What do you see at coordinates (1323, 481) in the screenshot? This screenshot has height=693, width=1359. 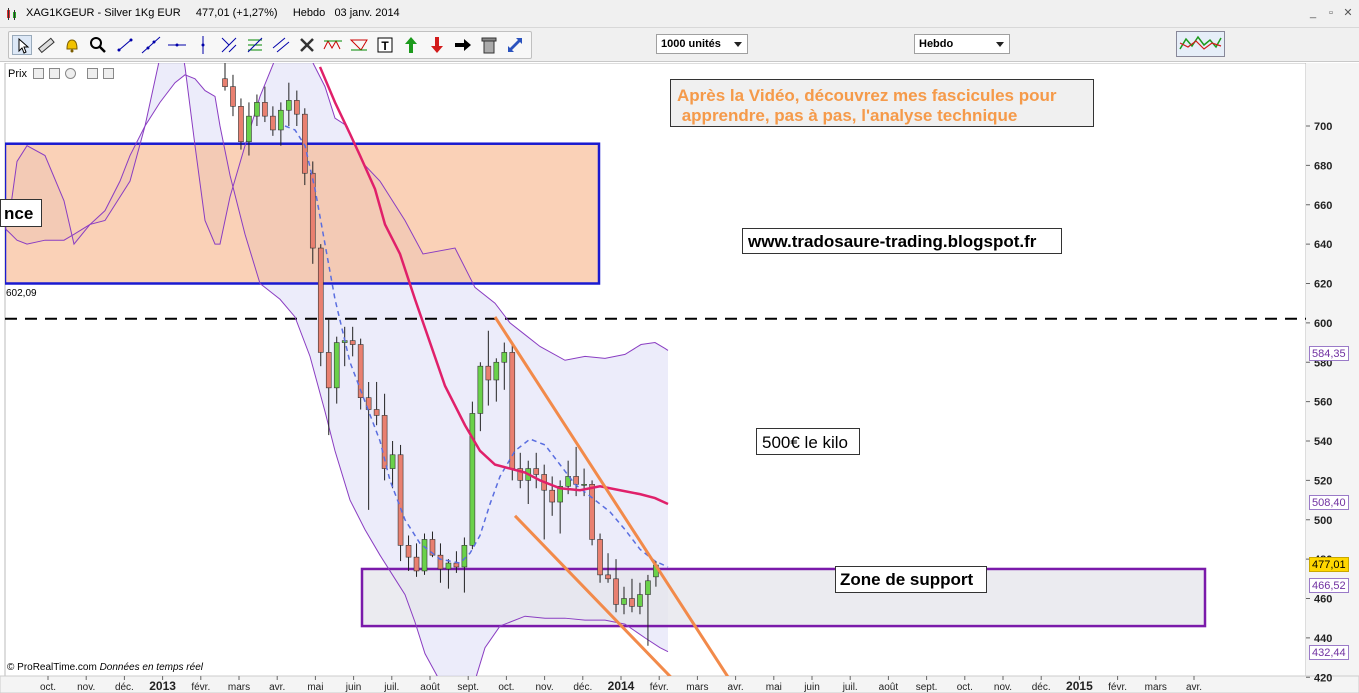 I see `y-axis-tick-label: 520` at bounding box center [1323, 481].